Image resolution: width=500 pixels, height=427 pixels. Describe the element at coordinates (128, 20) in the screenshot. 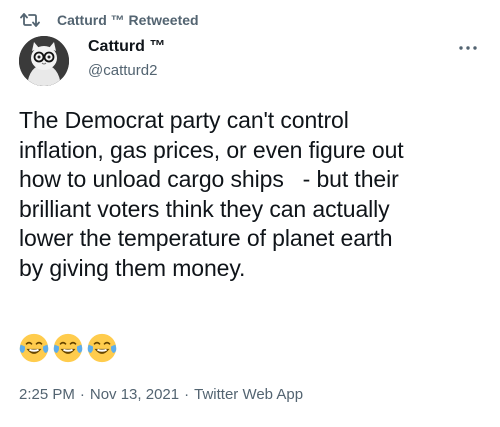

I see `retweet-label: Catturd ™ Retweeted` at that location.